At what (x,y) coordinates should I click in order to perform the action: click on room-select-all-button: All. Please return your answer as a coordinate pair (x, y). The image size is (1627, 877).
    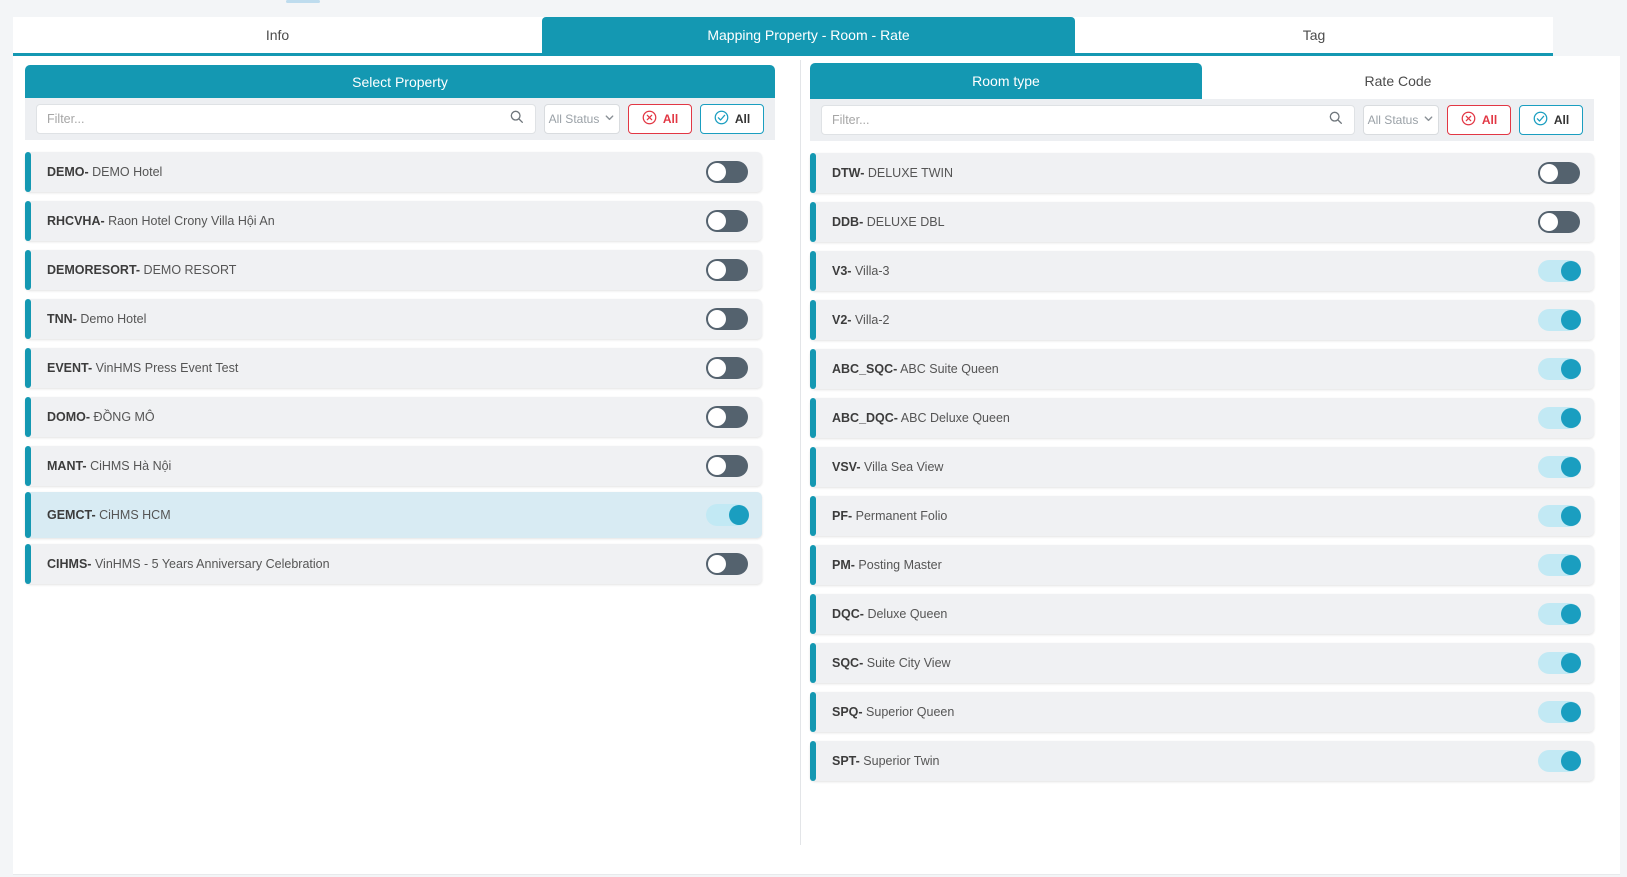
    Looking at the image, I should click on (1551, 120).